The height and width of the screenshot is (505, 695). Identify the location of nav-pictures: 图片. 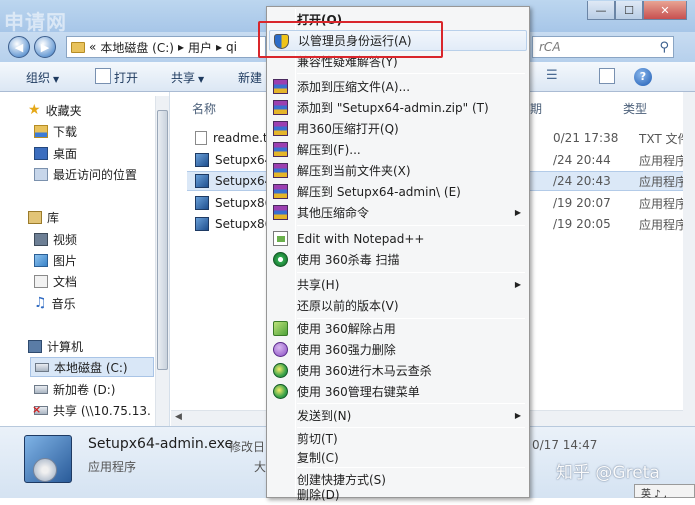
(55, 260).